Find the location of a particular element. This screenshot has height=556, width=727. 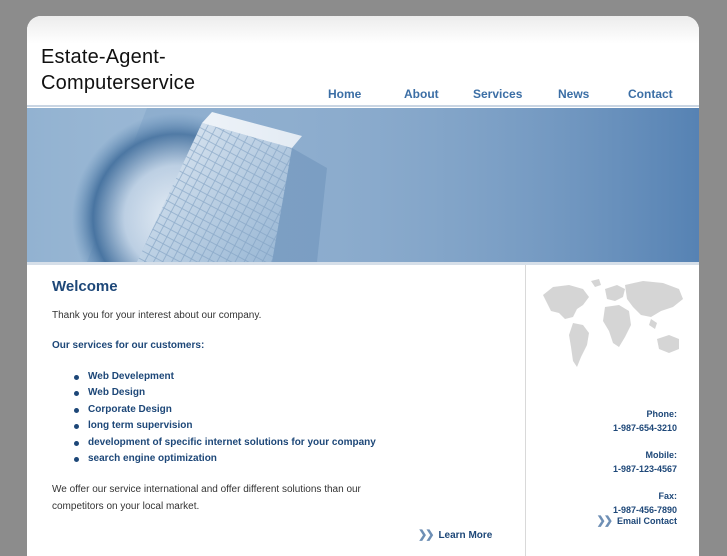

page-title: Welcome is located at coordinates (85, 286).